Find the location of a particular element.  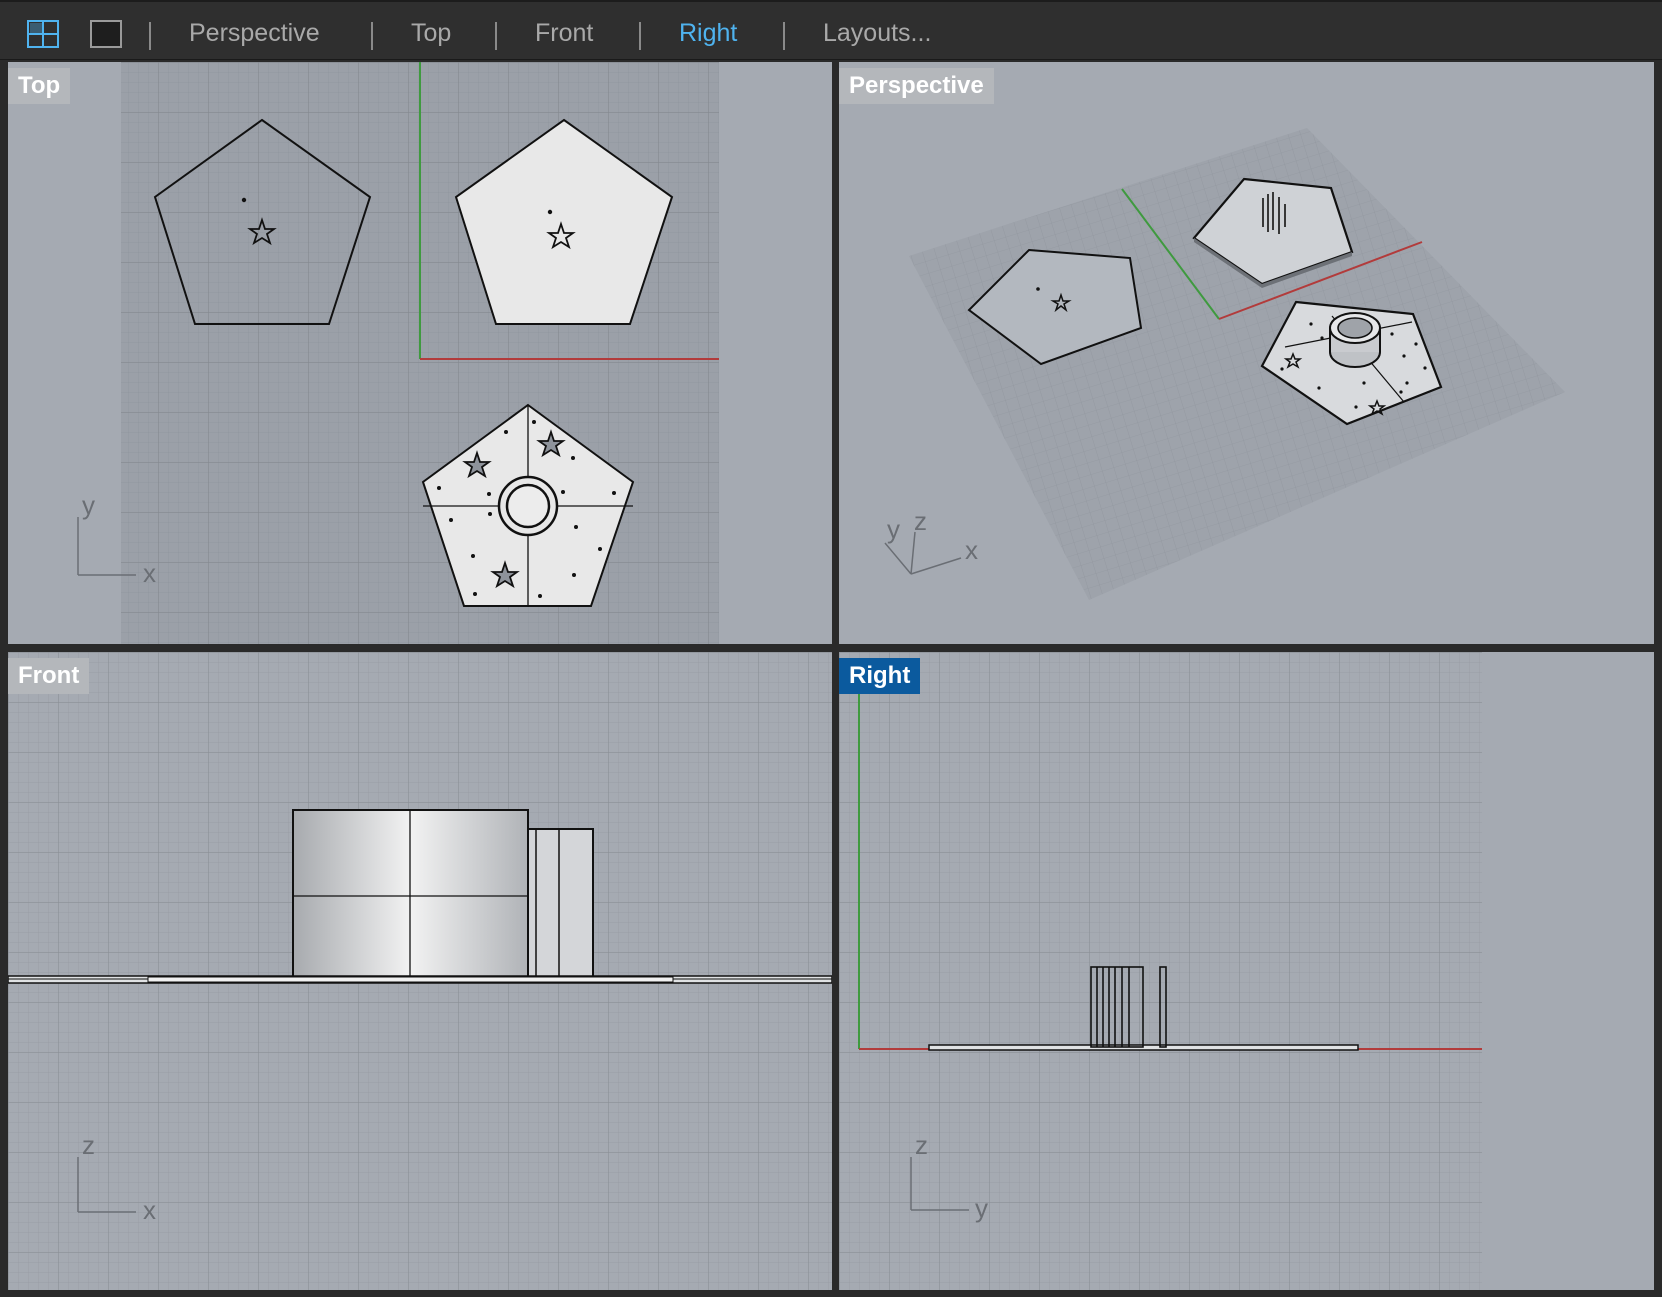

base-plate is located at coordinates (420, 979).